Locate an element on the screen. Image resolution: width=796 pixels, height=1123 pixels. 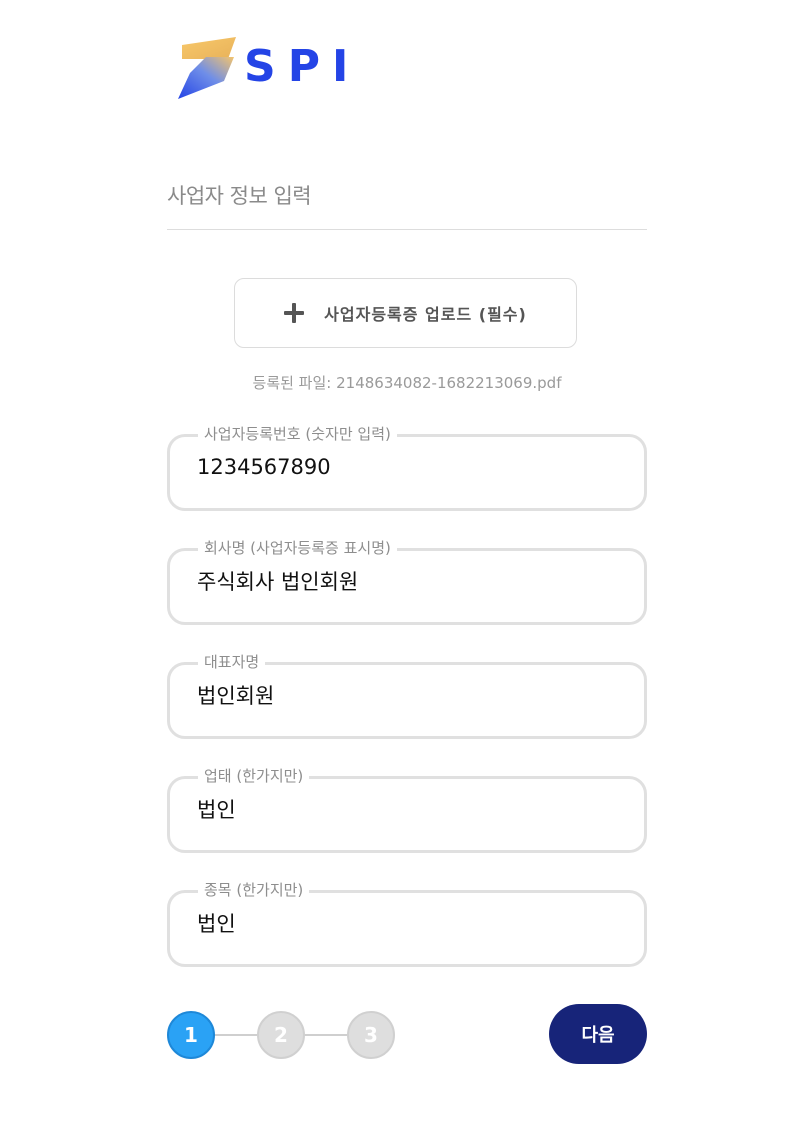
business-item-label: 종목 (한가지만) is located at coordinates (254, 890).